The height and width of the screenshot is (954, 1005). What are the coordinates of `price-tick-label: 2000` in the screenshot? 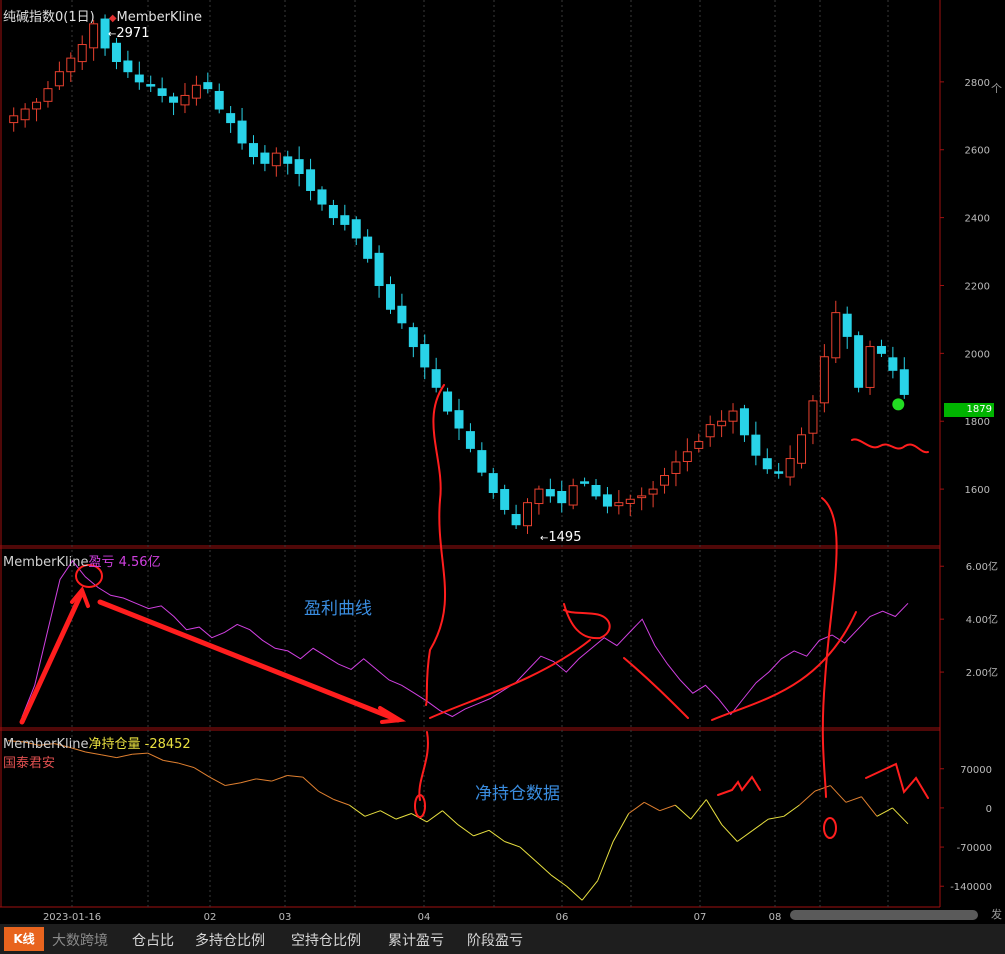 It's located at (977, 354).